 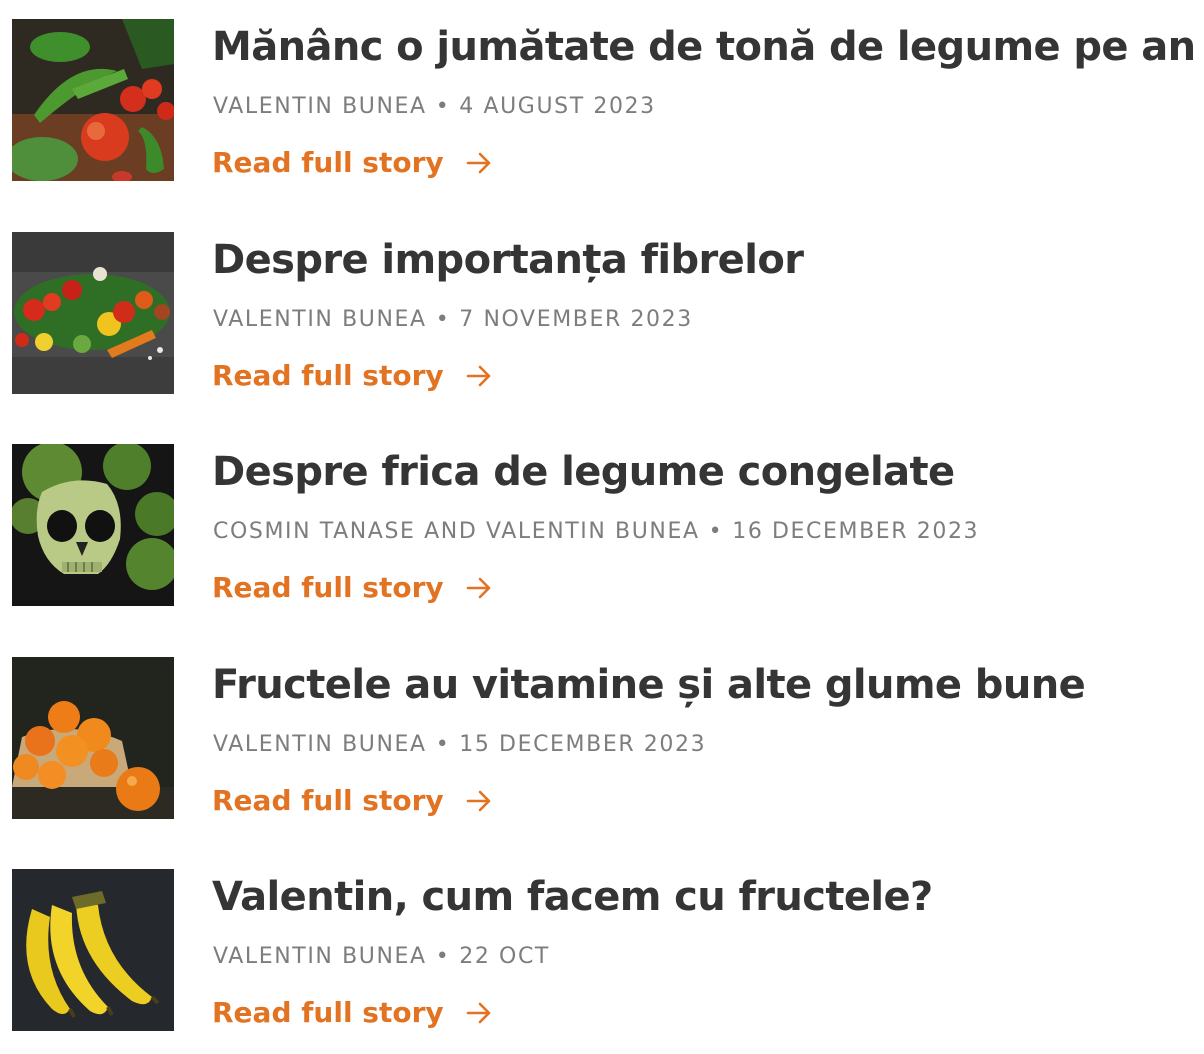 I want to click on story-byline: VALENTIN BUNEA • 22 OCT, so click(x=381, y=957).